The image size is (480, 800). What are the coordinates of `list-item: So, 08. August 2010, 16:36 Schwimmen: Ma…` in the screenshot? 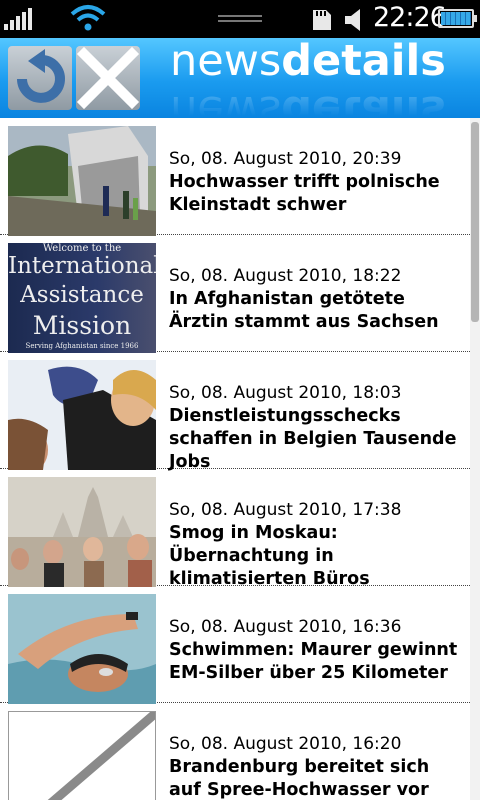 It's located at (235, 645).